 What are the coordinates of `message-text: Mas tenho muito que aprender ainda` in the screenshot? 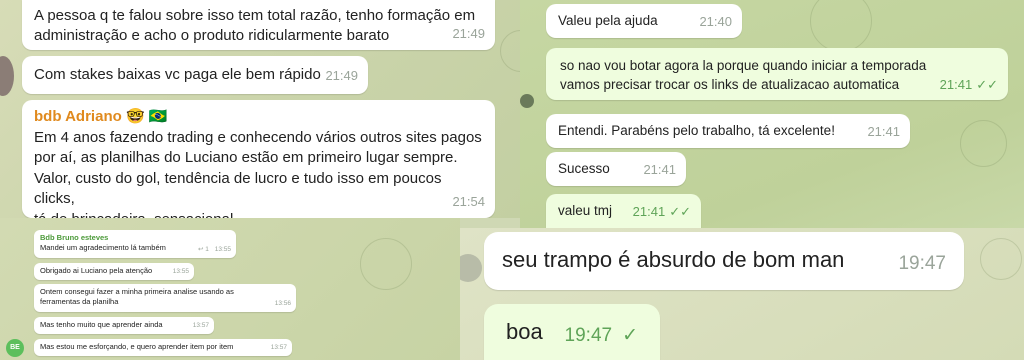 It's located at (101, 324).